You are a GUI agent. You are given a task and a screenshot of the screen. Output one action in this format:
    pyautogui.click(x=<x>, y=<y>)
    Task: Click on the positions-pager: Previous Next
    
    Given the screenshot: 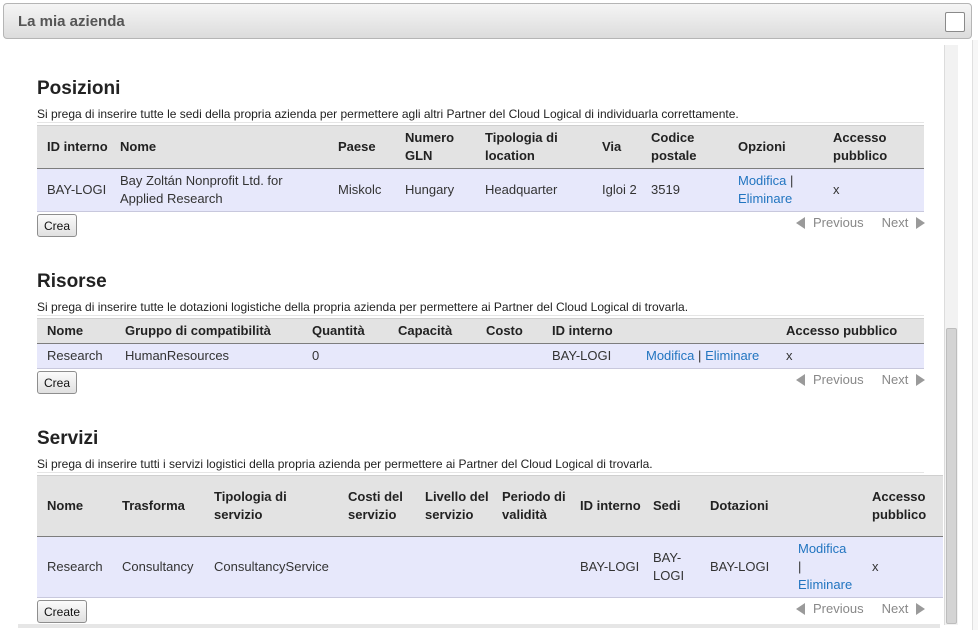 What is the action you would take?
    pyautogui.click(x=861, y=222)
    